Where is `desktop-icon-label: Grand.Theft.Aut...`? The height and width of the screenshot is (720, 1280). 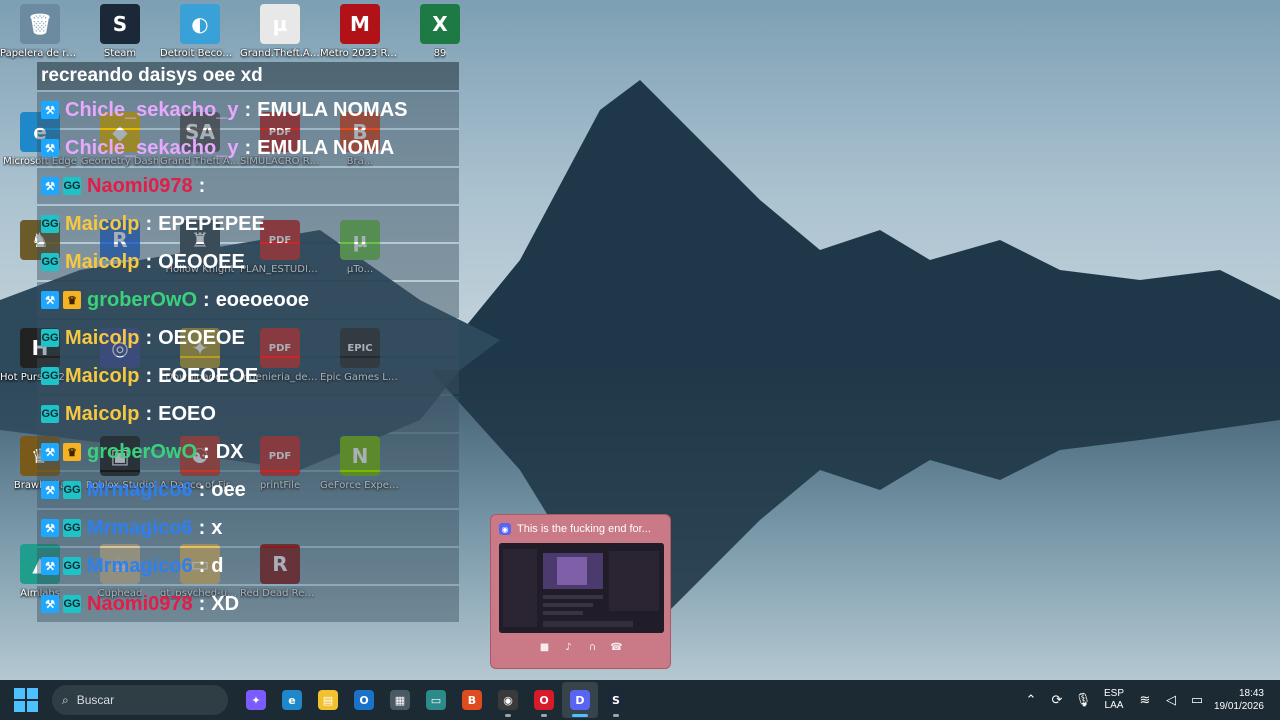 desktop-icon-label: Grand.Theft.Aut... is located at coordinates (280, 53).